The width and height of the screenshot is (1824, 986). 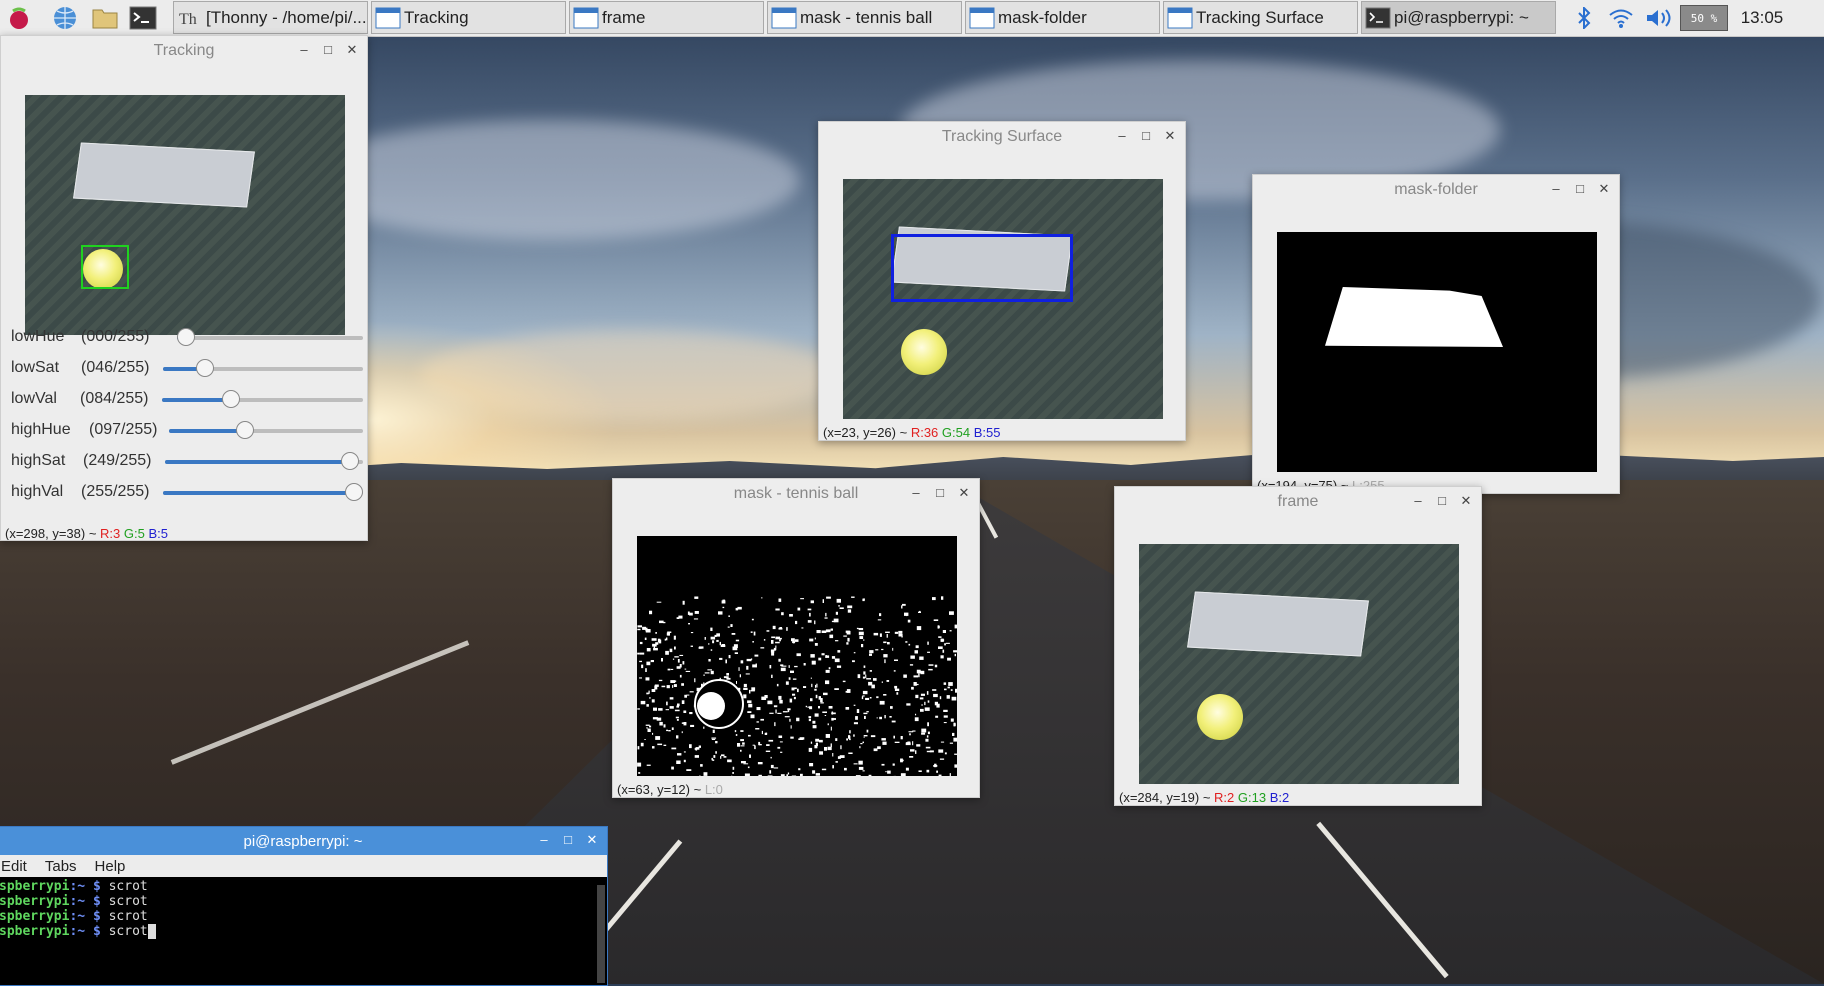 What do you see at coordinates (468, 17) in the screenshot?
I see `task-tracking: Tracking` at bounding box center [468, 17].